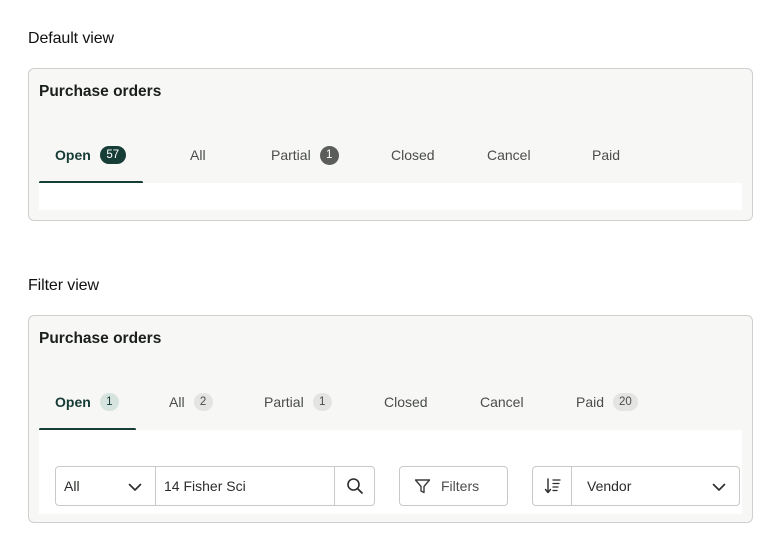  I want to click on filter-view-heading: Filter view, so click(63, 285).